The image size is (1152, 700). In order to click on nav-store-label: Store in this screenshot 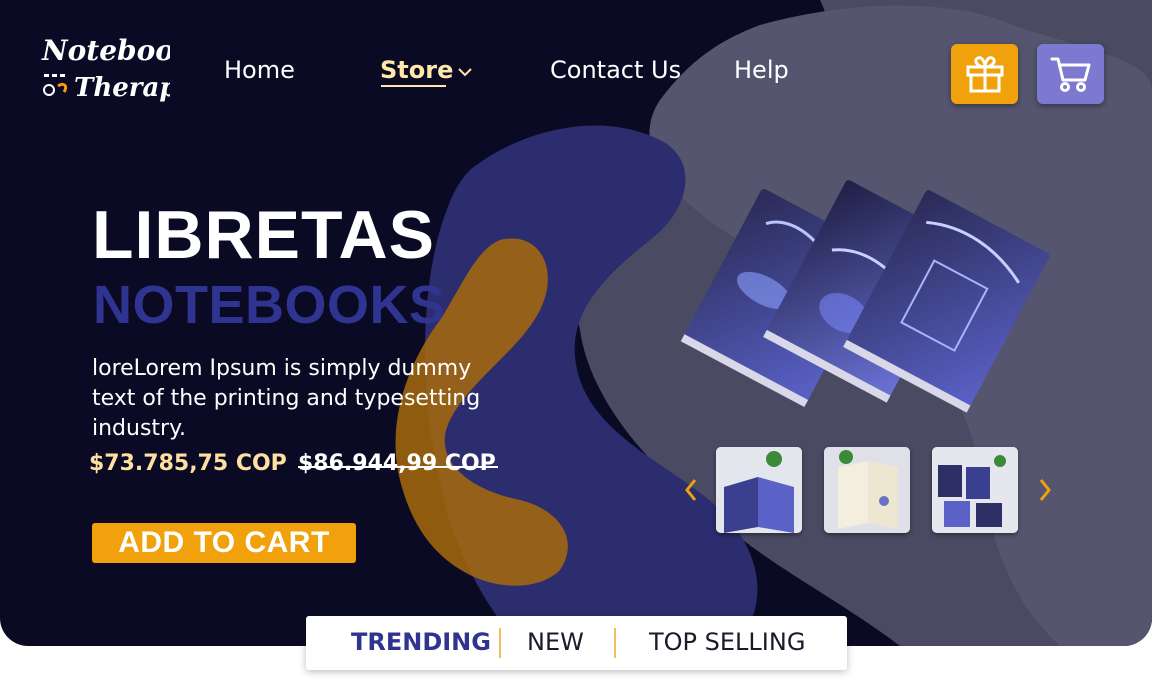, I will do `click(417, 70)`.